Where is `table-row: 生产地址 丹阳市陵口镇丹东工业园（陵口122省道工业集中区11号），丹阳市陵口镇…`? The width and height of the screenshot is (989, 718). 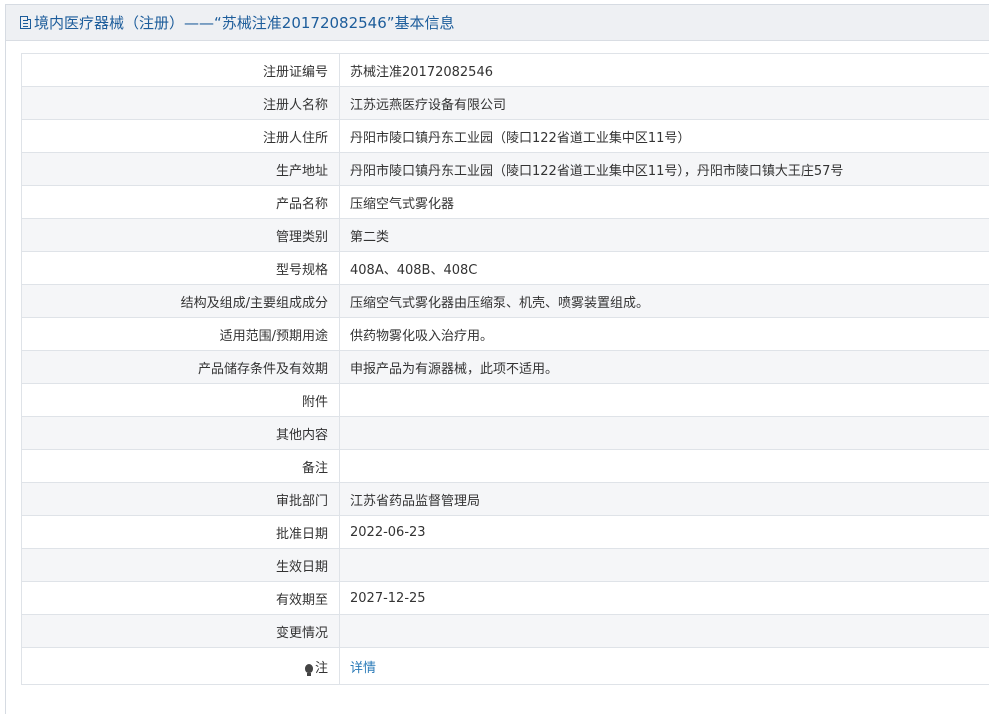 table-row: 生产地址 丹阳市陵口镇丹东工业园（陵口122省道工业集中区11号），丹阳市陵口镇… is located at coordinates (505, 169).